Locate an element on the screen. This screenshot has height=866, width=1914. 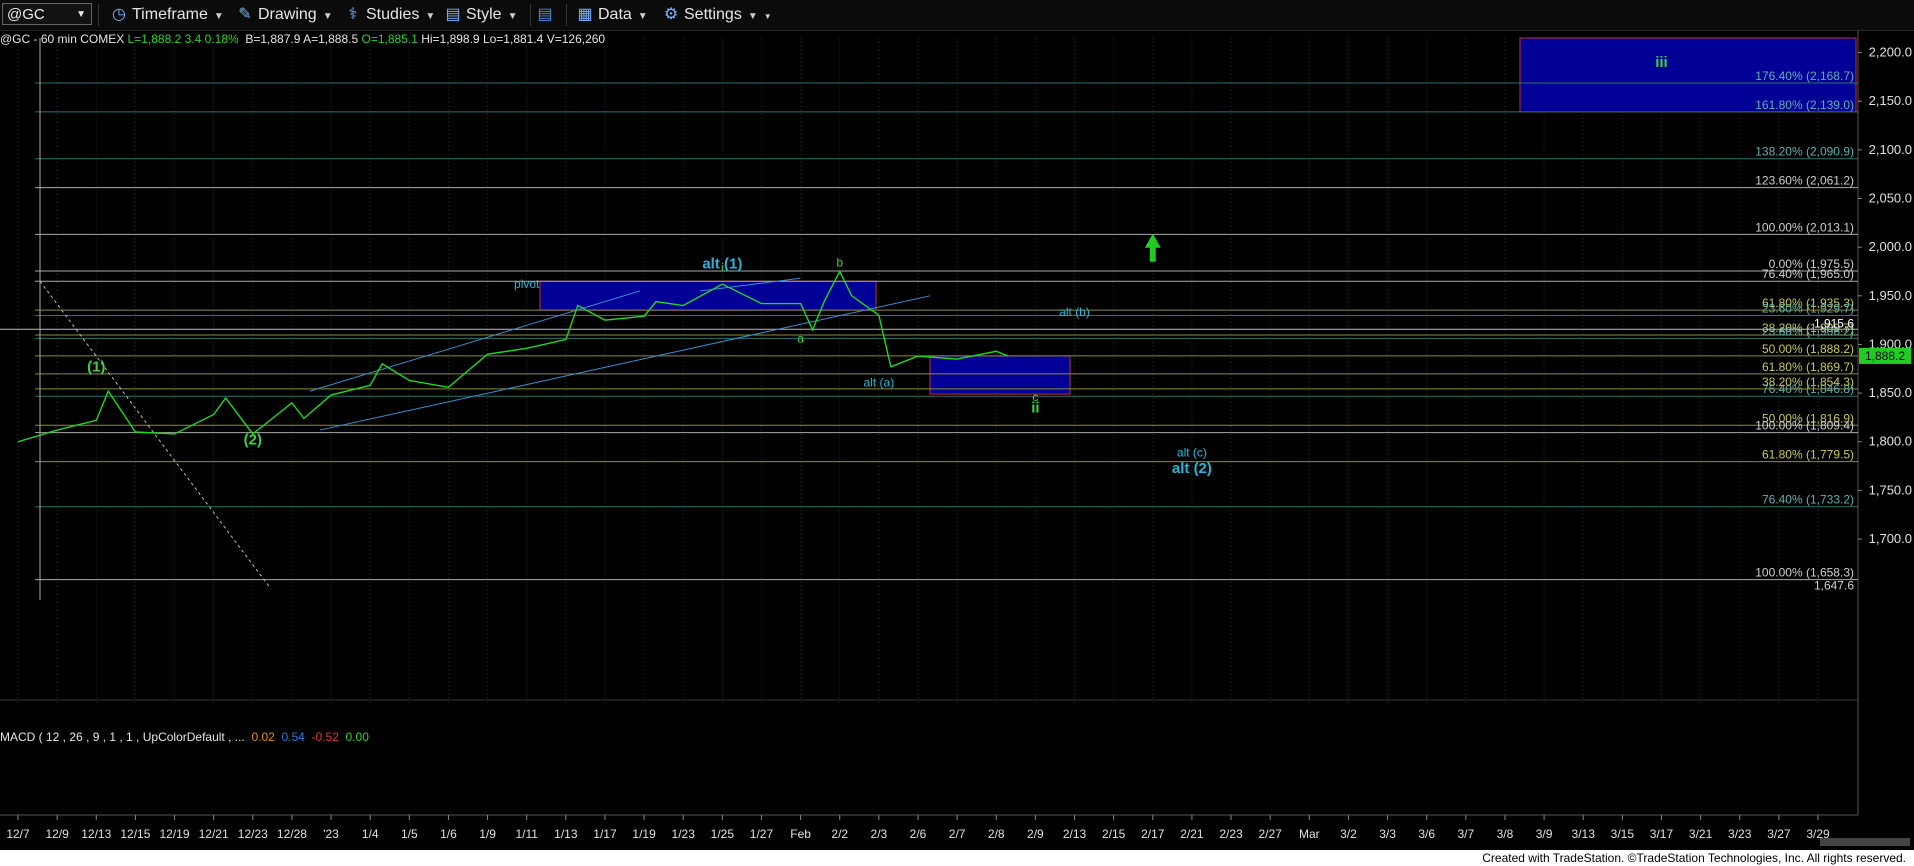
bottom-level-label: 1,647.6 is located at coordinates (1834, 586).